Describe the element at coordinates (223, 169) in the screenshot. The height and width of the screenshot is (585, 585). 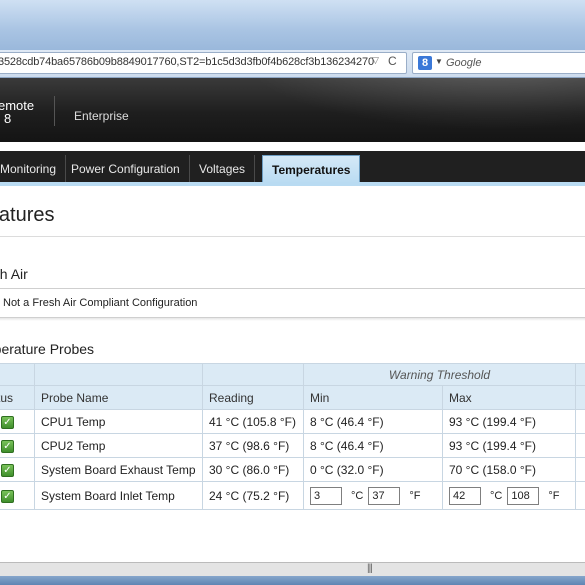
I see `tab-voltages: Voltages` at that location.